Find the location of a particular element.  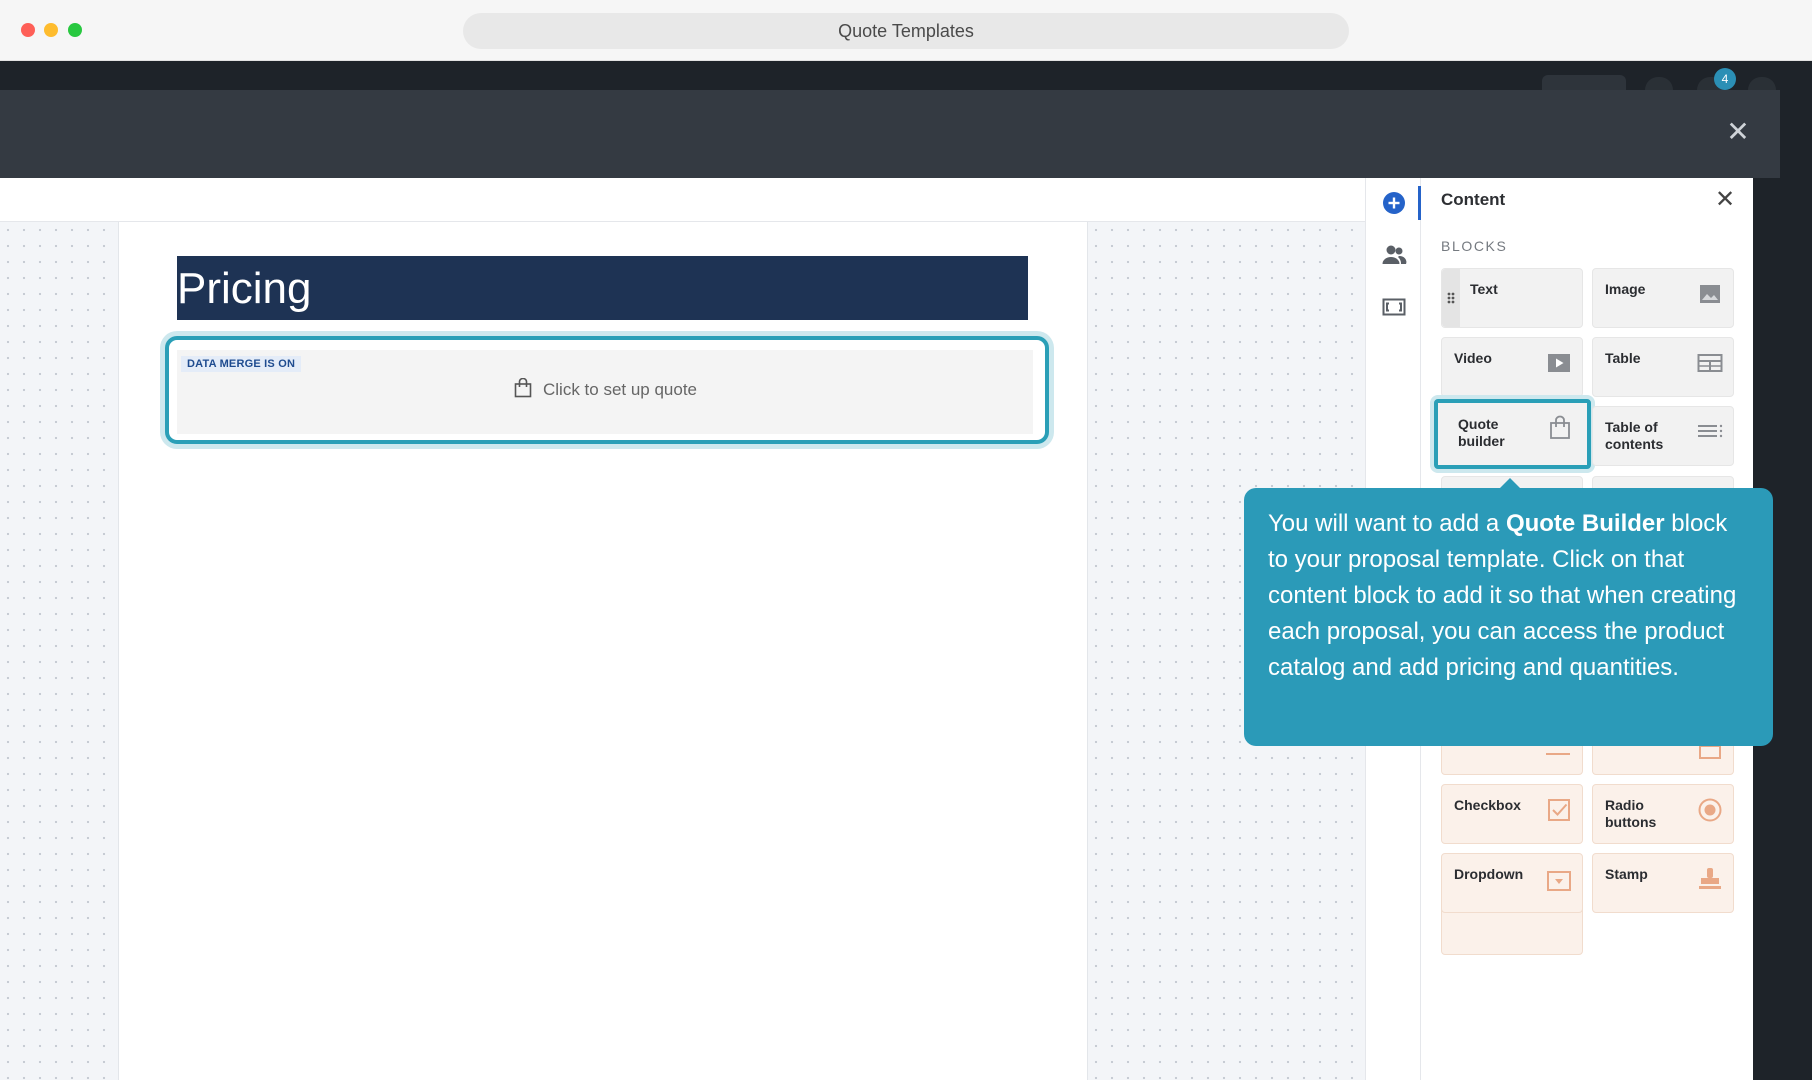

pricing-banner: Pricing is located at coordinates (602, 288).